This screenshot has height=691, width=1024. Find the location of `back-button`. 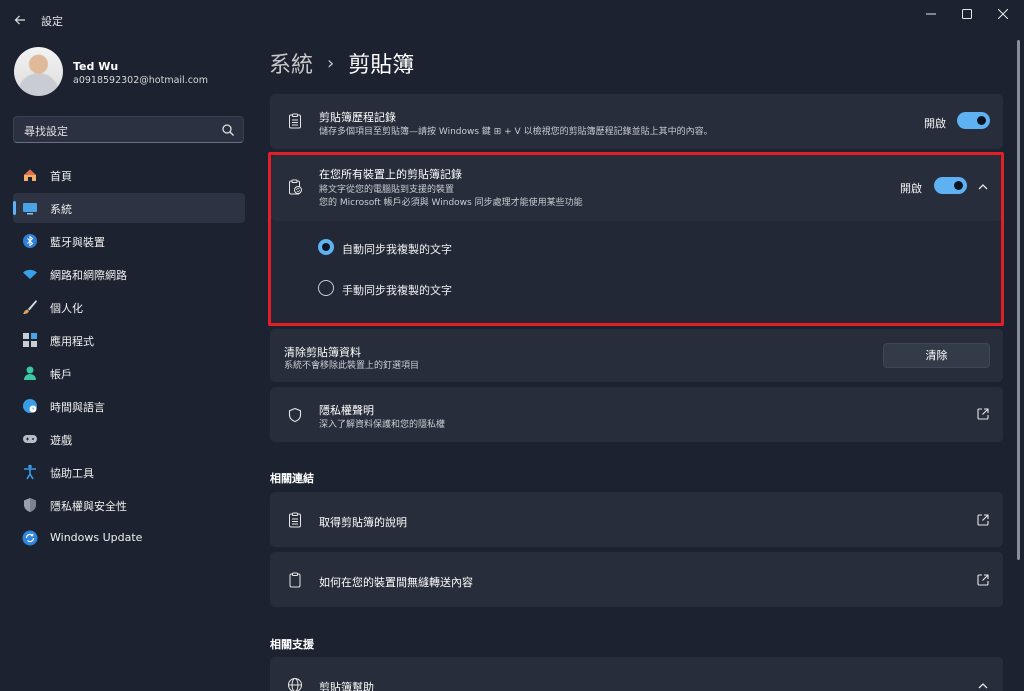

back-button is located at coordinates (20, 20).